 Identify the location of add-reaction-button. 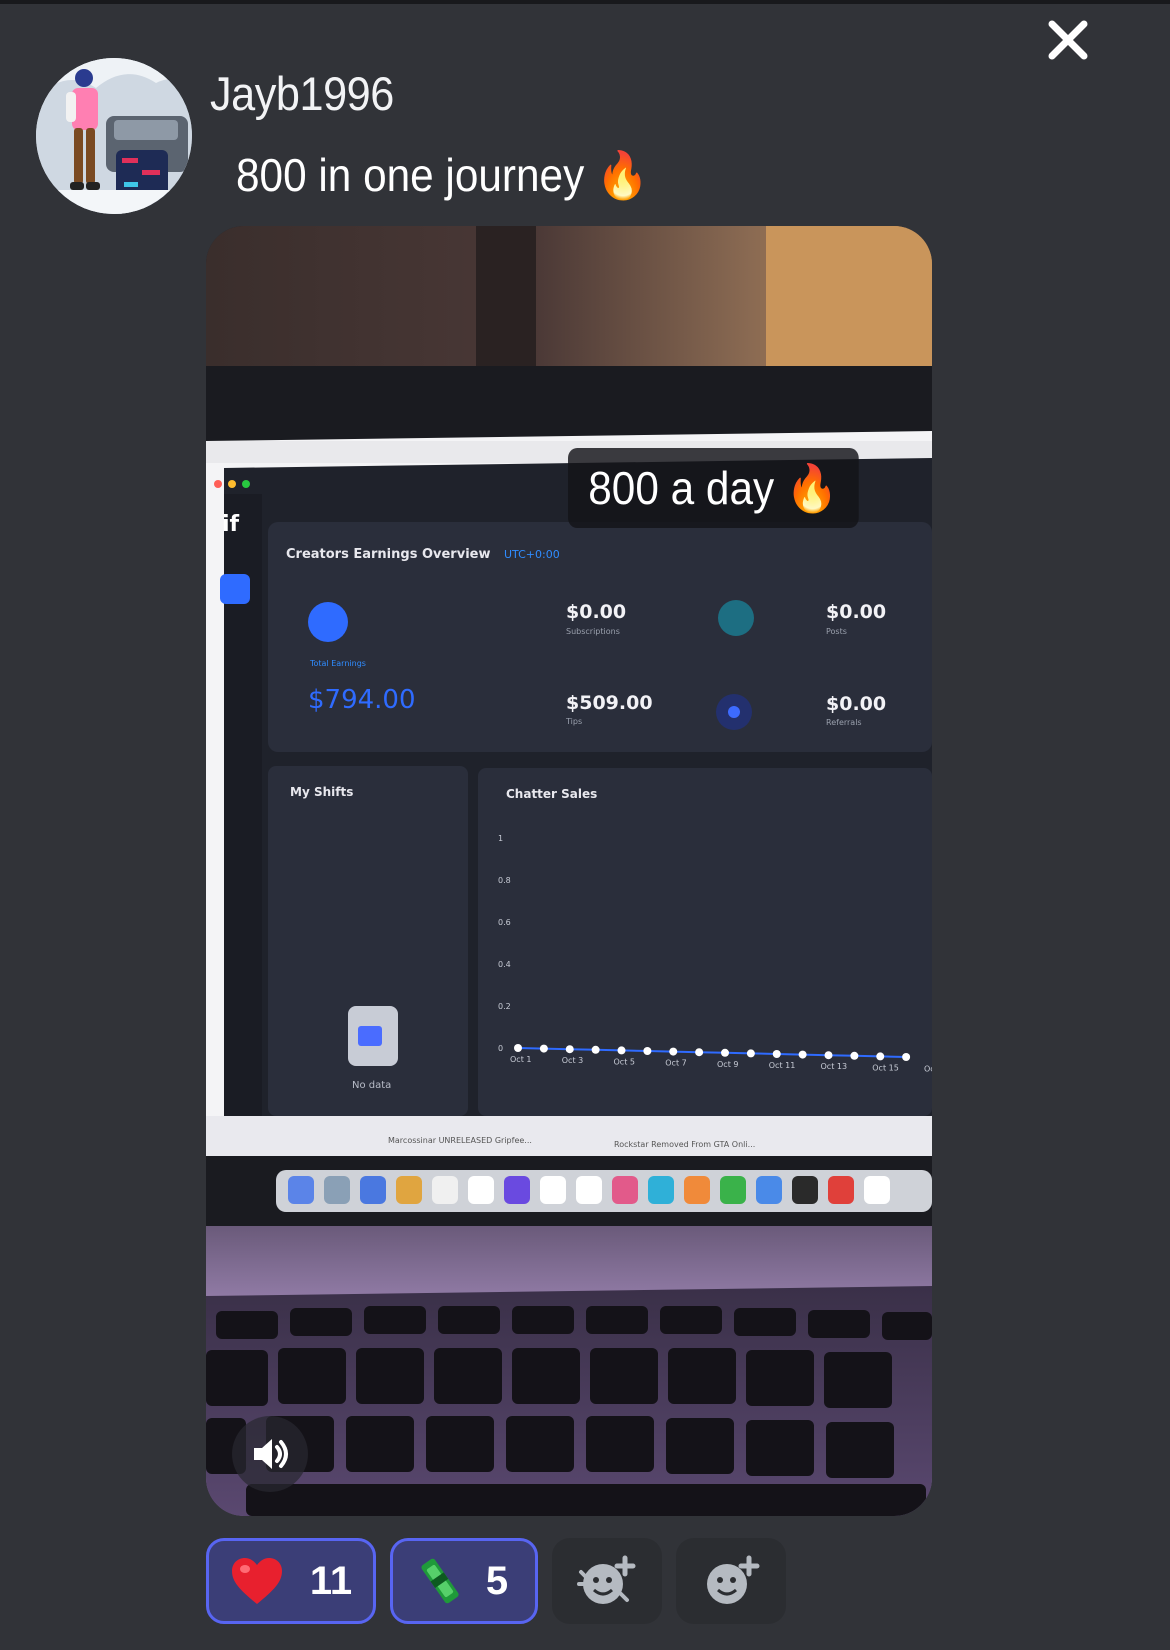
(607, 1581).